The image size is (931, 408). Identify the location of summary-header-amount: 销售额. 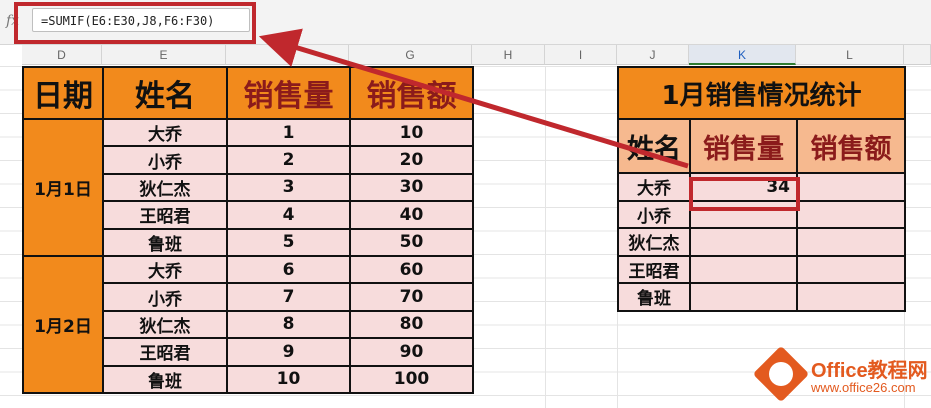
(851, 146).